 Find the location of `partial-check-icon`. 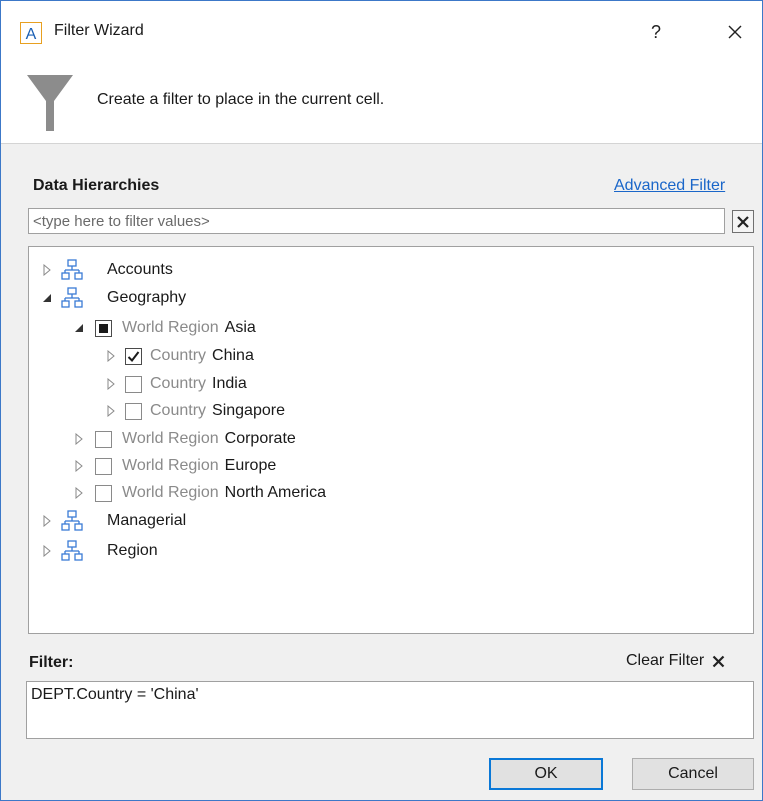

partial-check-icon is located at coordinates (103, 328).